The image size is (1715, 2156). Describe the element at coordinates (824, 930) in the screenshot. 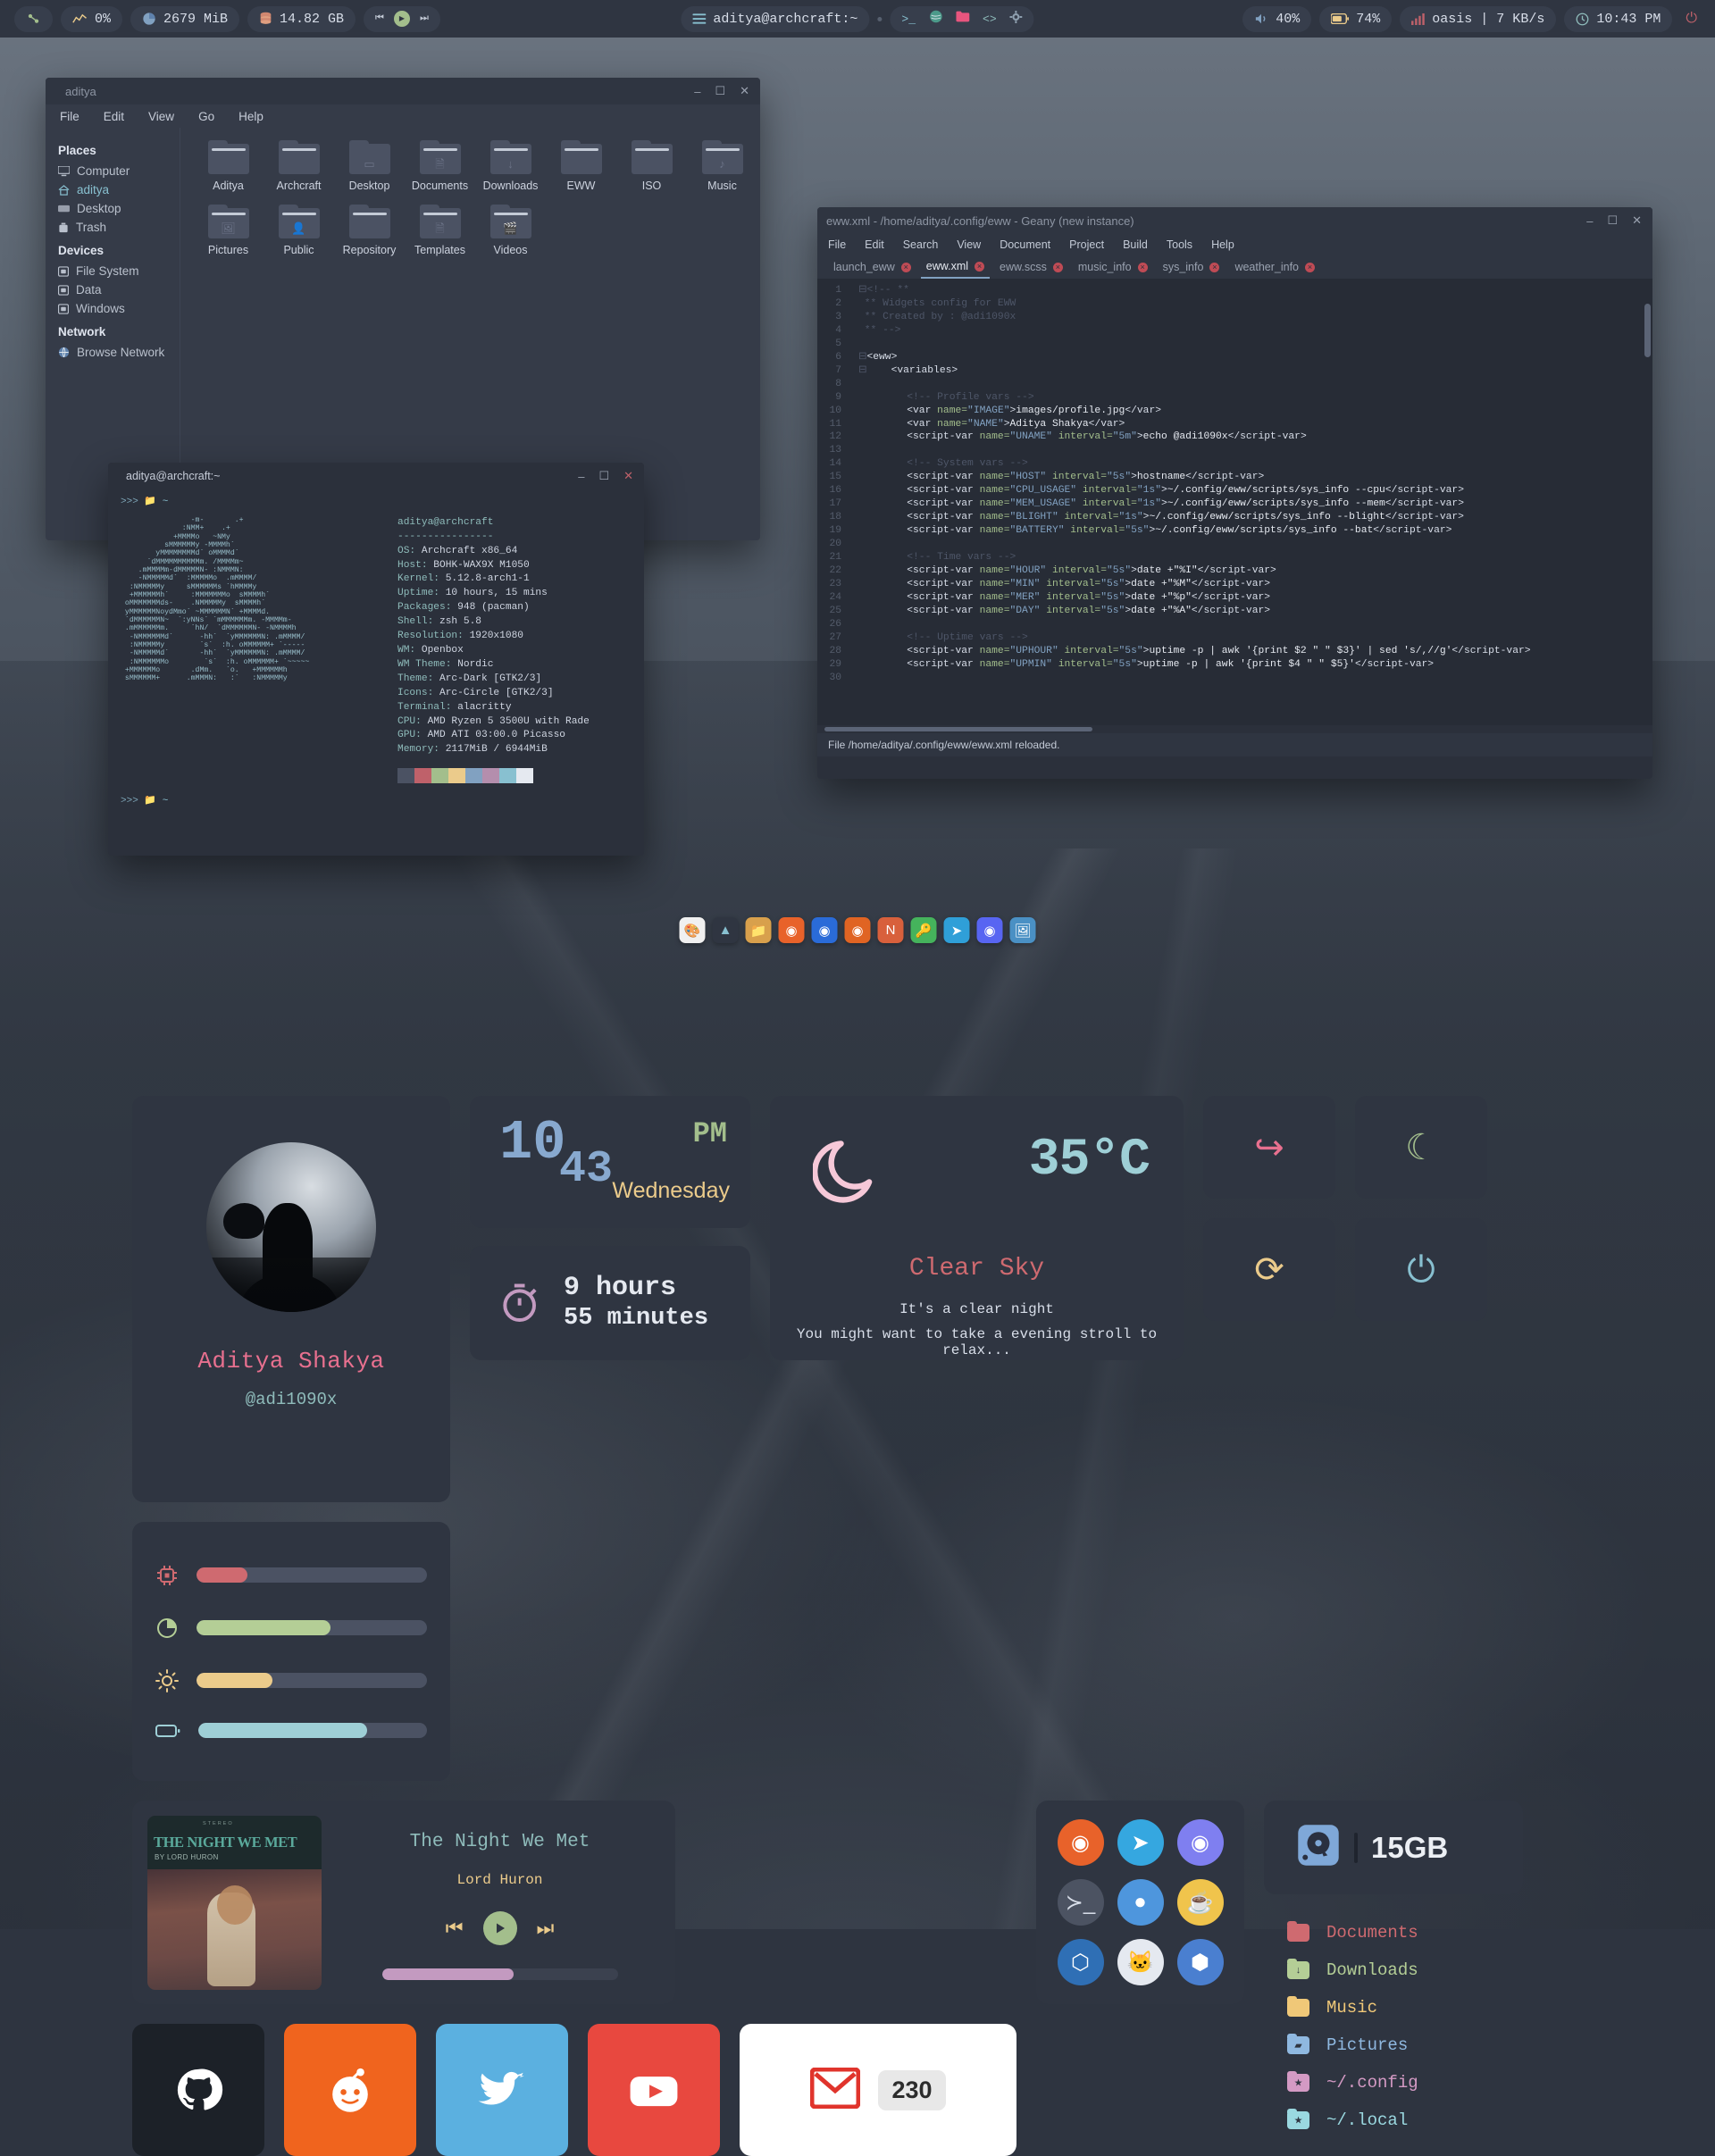

I see `firefox-dev-icon: ◉` at that location.